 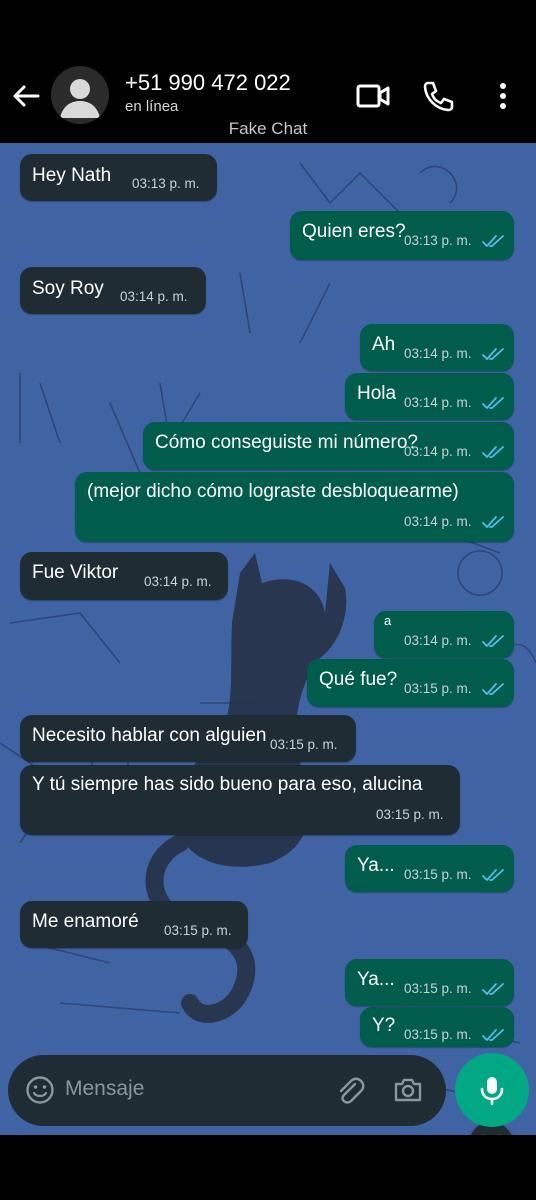 What do you see at coordinates (75, 572) in the screenshot?
I see `message-text: Fue Viktor` at bounding box center [75, 572].